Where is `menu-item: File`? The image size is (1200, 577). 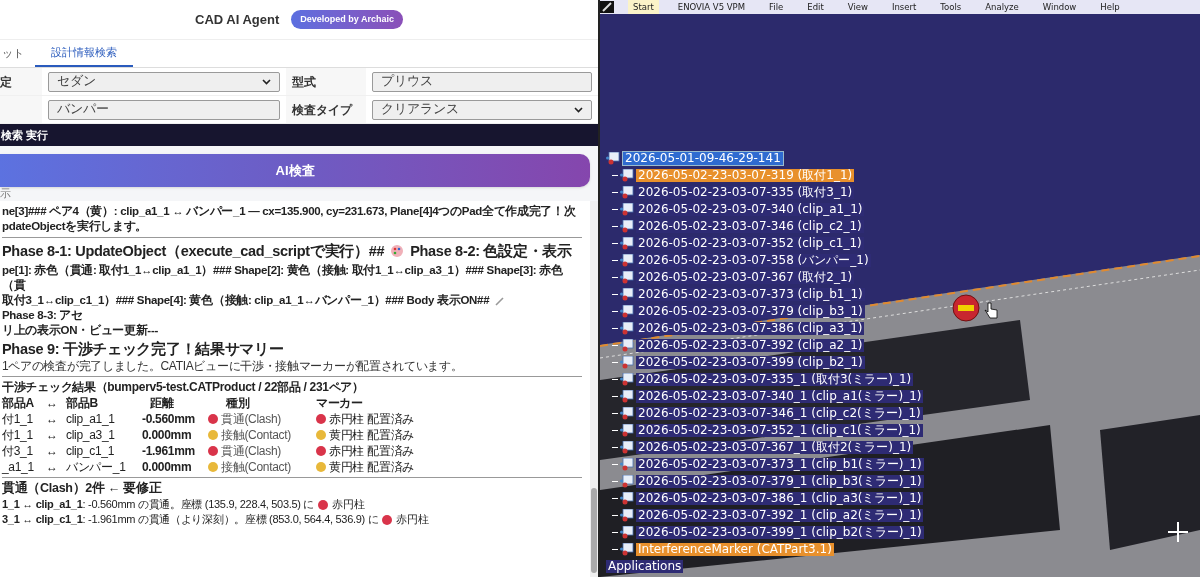 menu-item: File is located at coordinates (776, 7).